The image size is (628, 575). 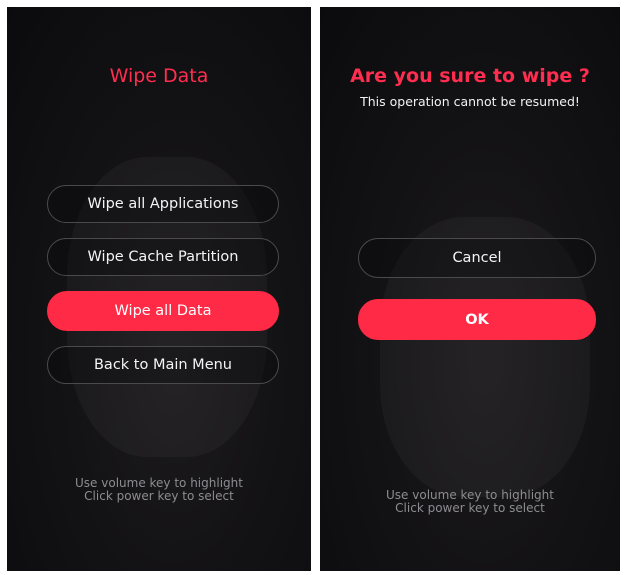 What do you see at coordinates (477, 258) in the screenshot?
I see `cancel-button: Cancel` at bounding box center [477, 258].